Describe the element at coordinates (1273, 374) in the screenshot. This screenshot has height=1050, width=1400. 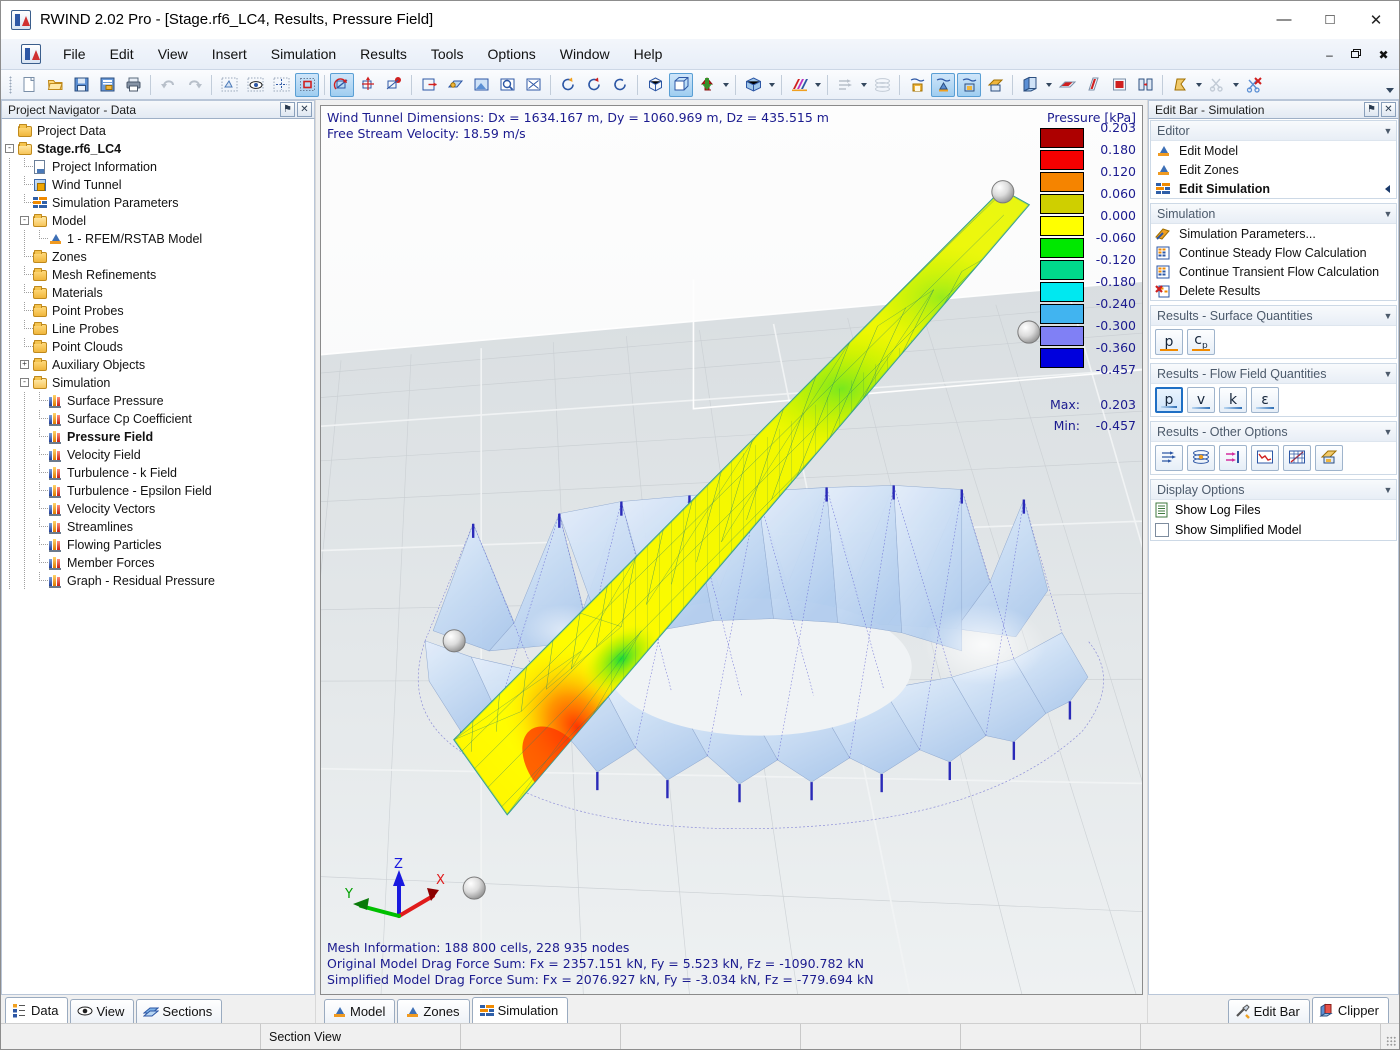
I see `editbar-group-header: Results - Flow Field Quantities ▼` at that location.